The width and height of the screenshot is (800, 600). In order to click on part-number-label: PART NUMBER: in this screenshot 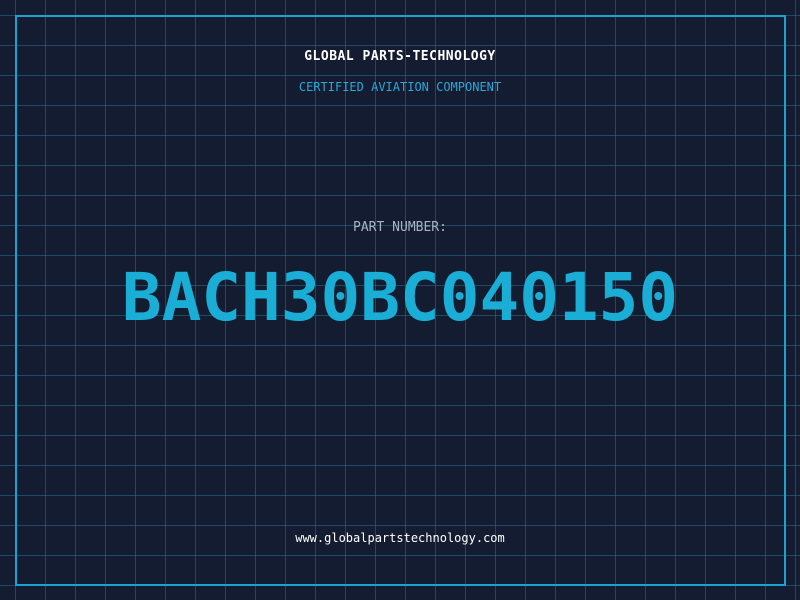, I will do `click(400, 227)`.